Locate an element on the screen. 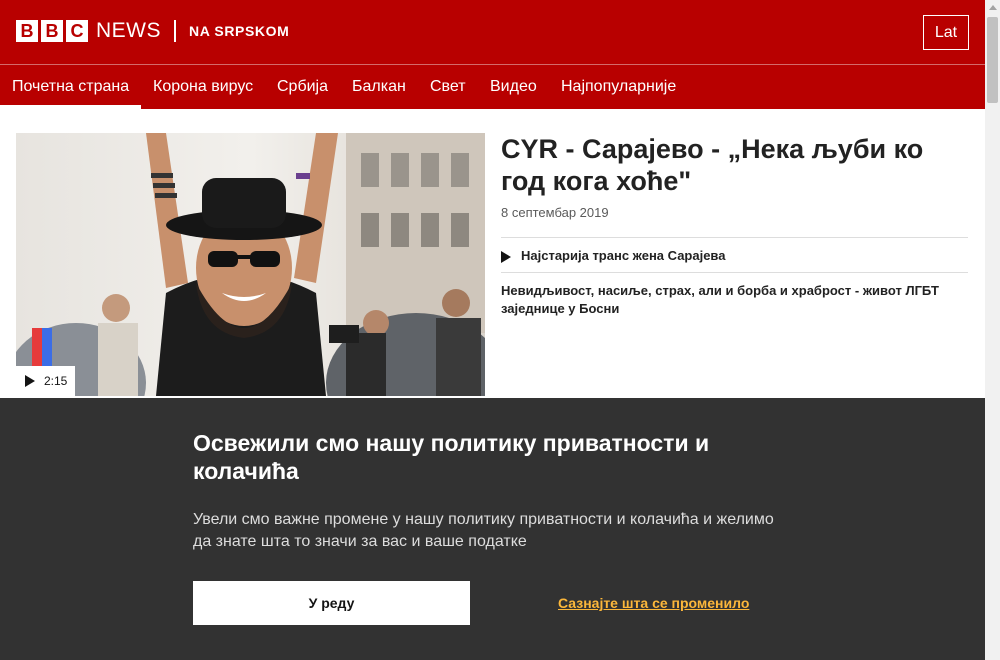 This screenshot has width=1000, height=660. related-video-link: Најстарија транс жена Сарајева is located at coordinates (613, 255).